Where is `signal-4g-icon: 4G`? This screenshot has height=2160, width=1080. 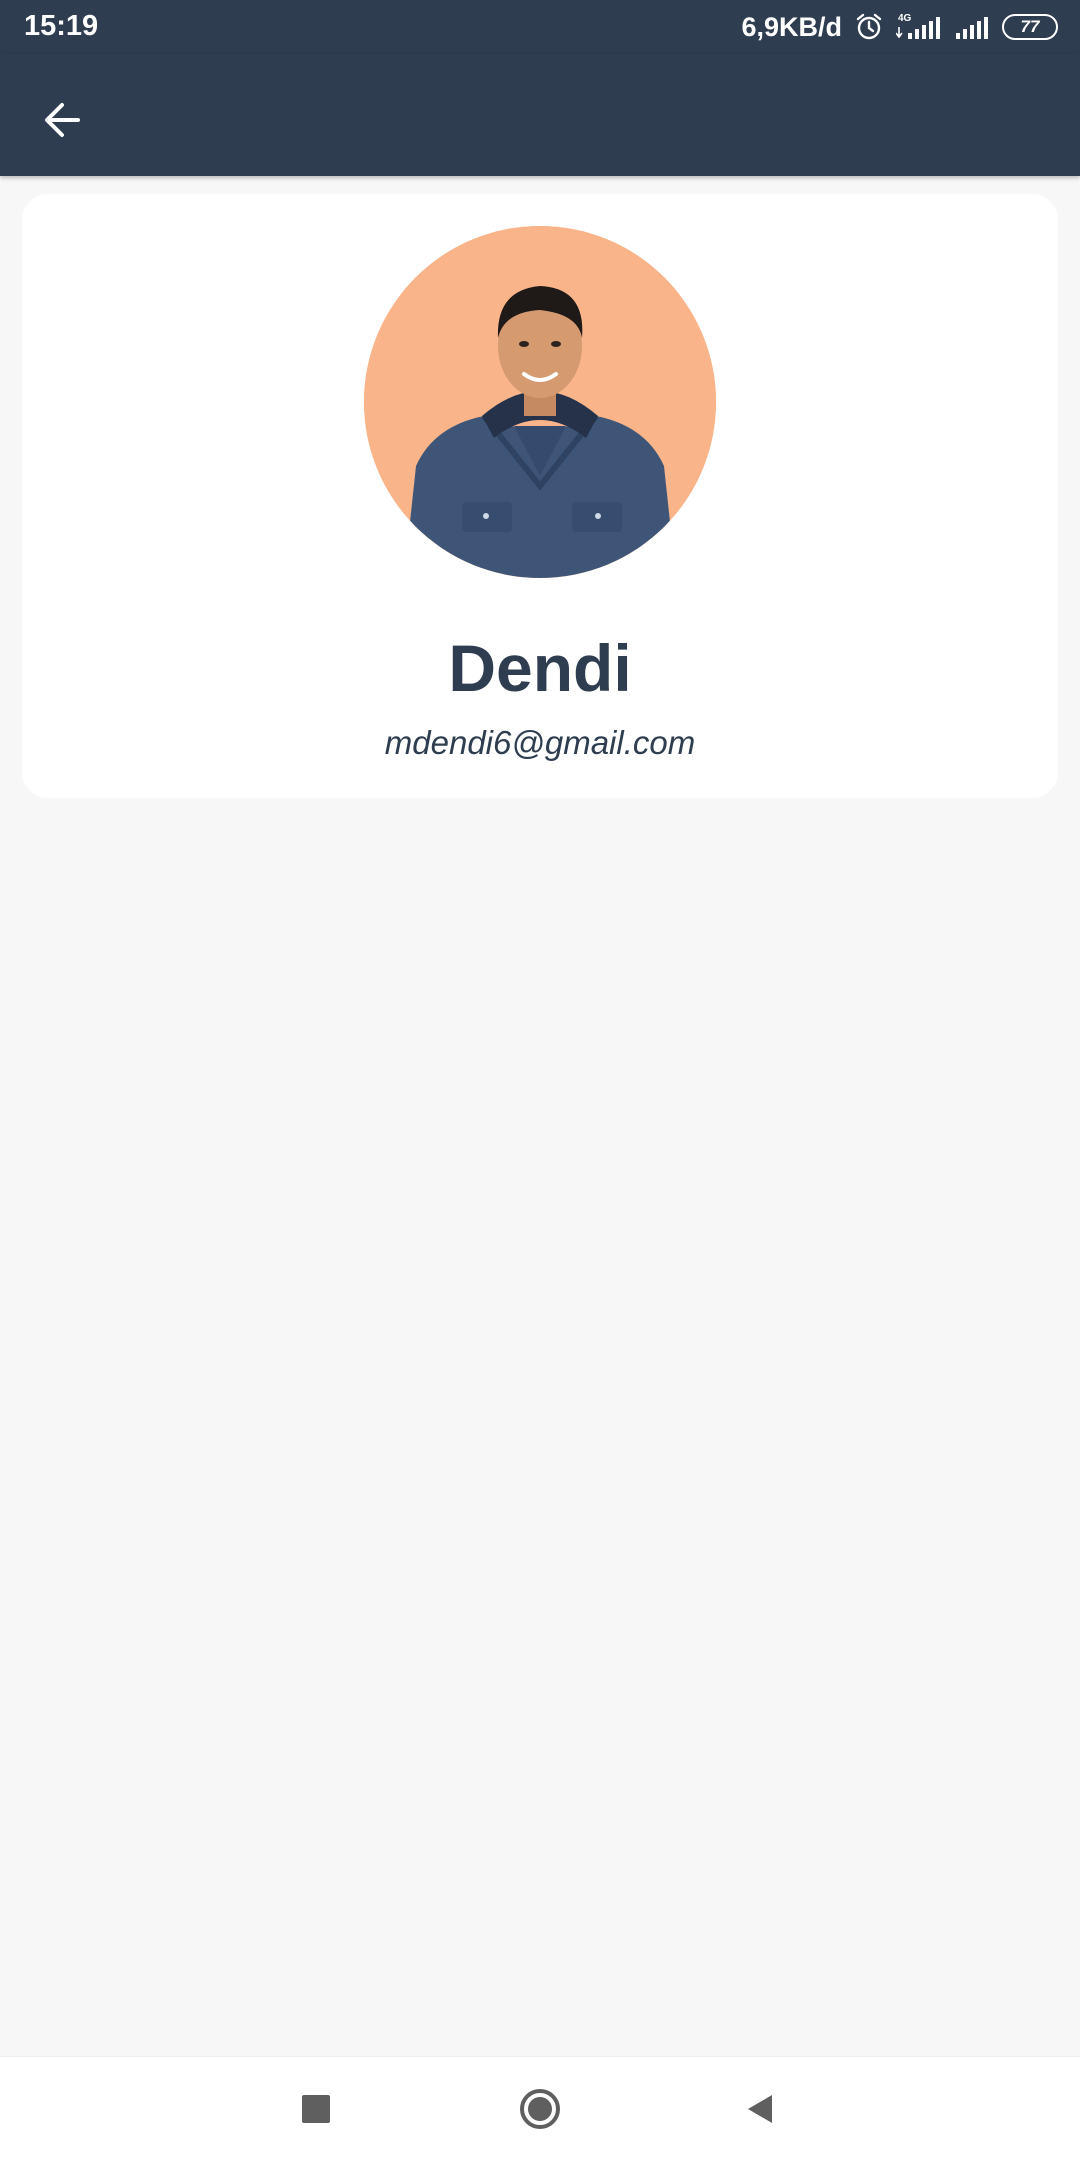
signal-4g-icon: 4G is located at coordinates (918, 26).